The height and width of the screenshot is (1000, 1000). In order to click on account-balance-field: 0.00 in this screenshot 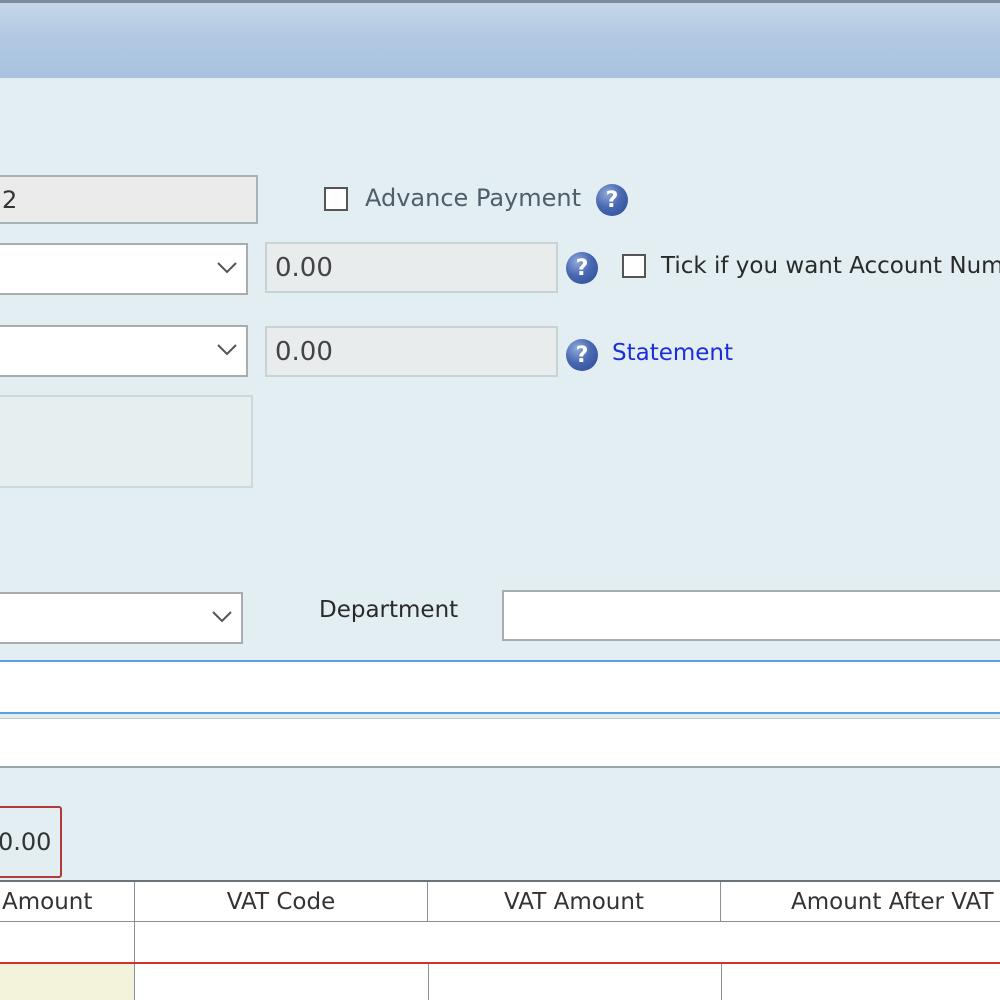, I will do `click(411, 267)`.